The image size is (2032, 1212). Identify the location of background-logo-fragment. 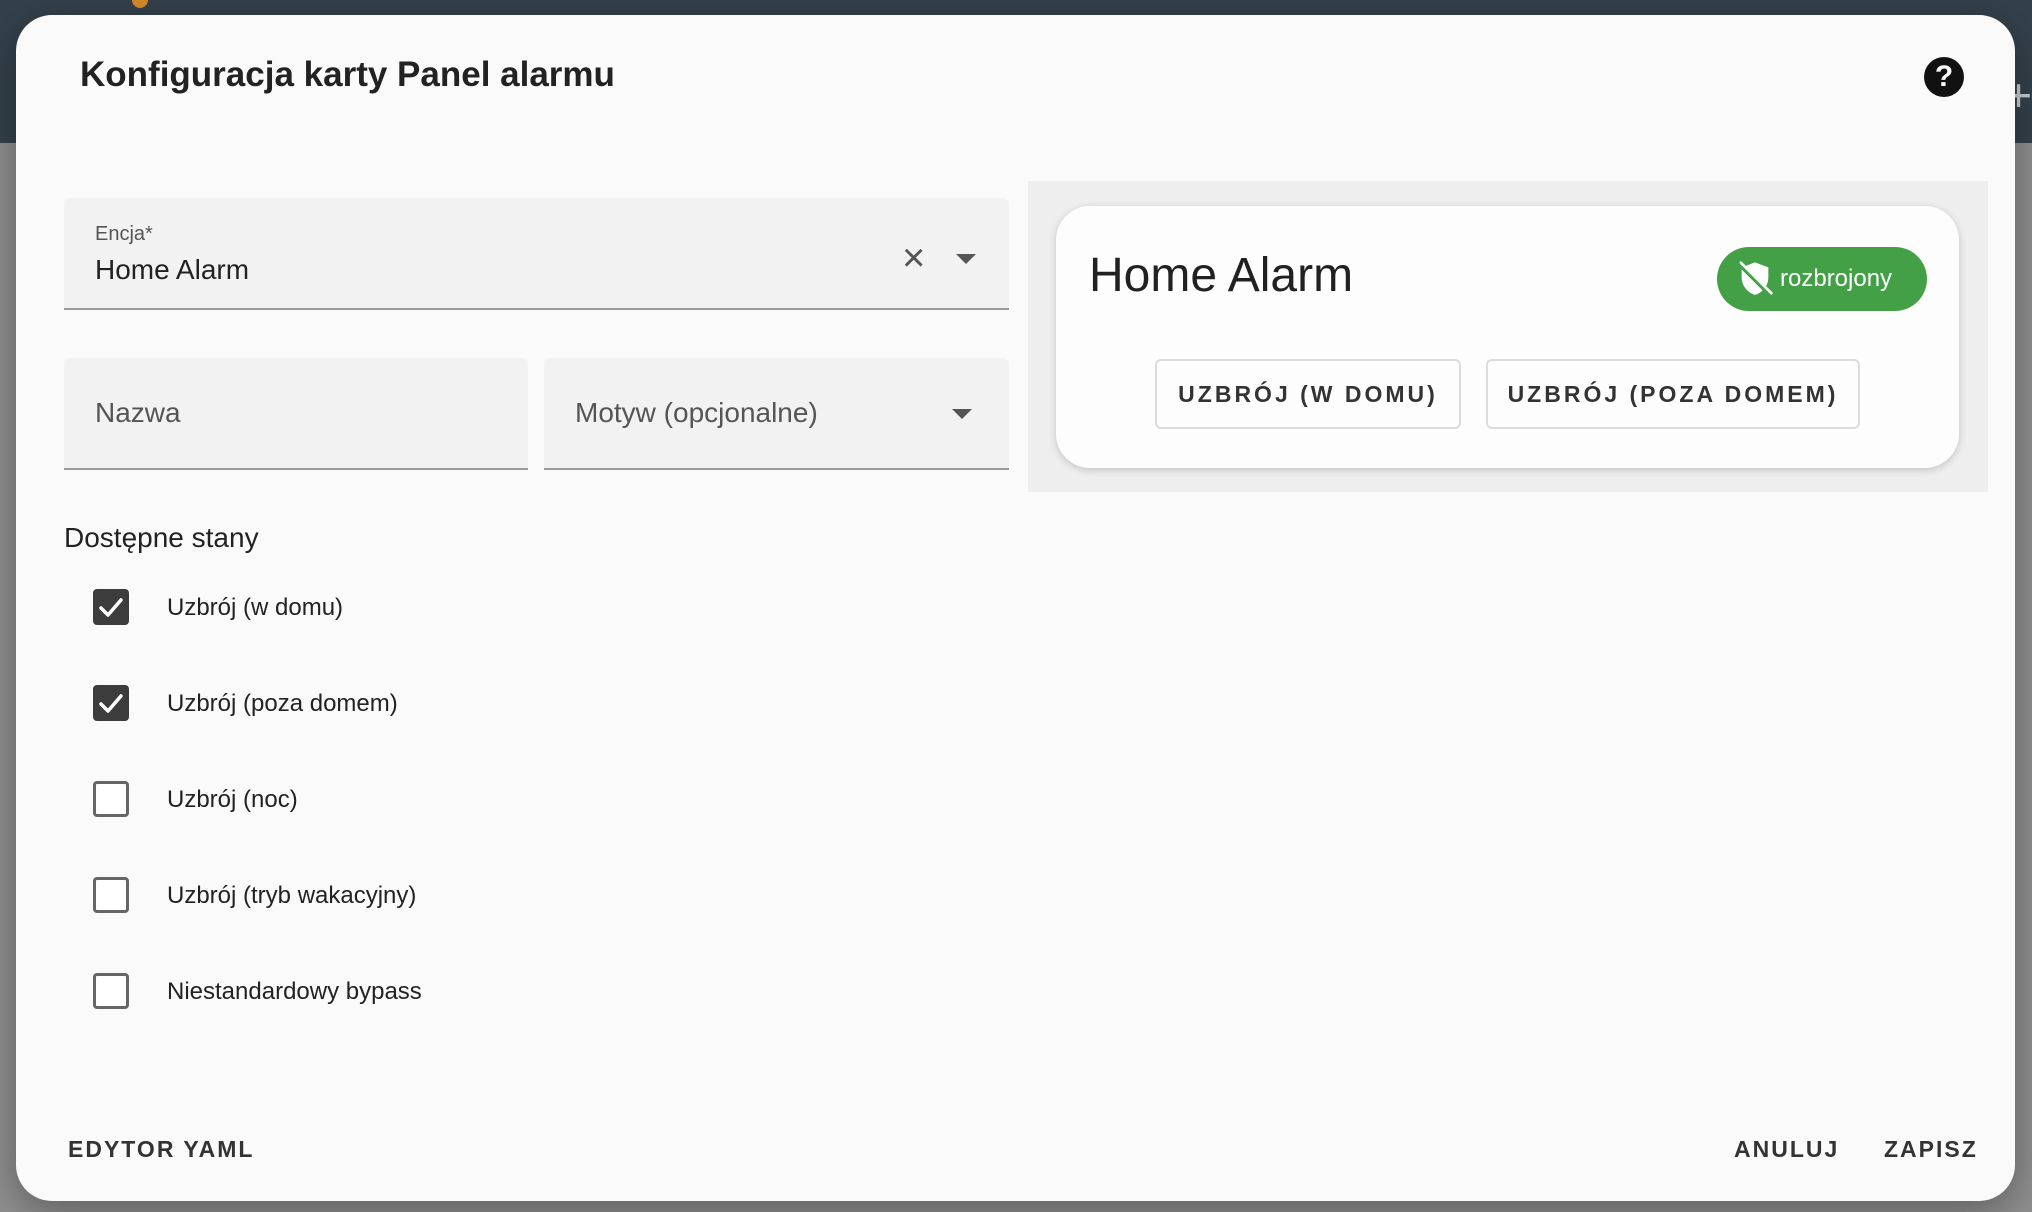
(140, 4).